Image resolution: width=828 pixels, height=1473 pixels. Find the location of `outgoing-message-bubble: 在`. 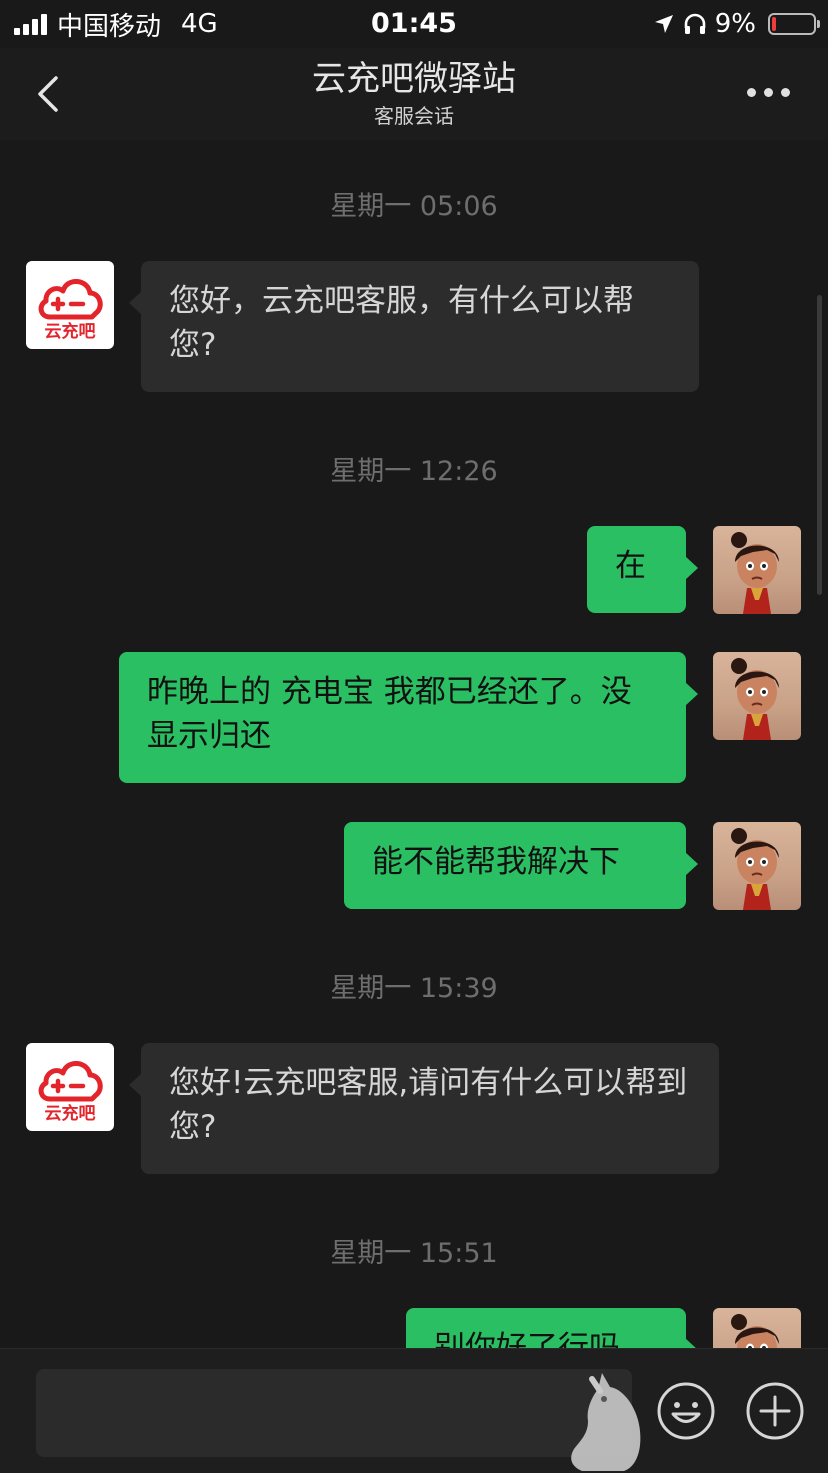

outgoing-message-bubble: 在 is located at coordinates (642, 569).